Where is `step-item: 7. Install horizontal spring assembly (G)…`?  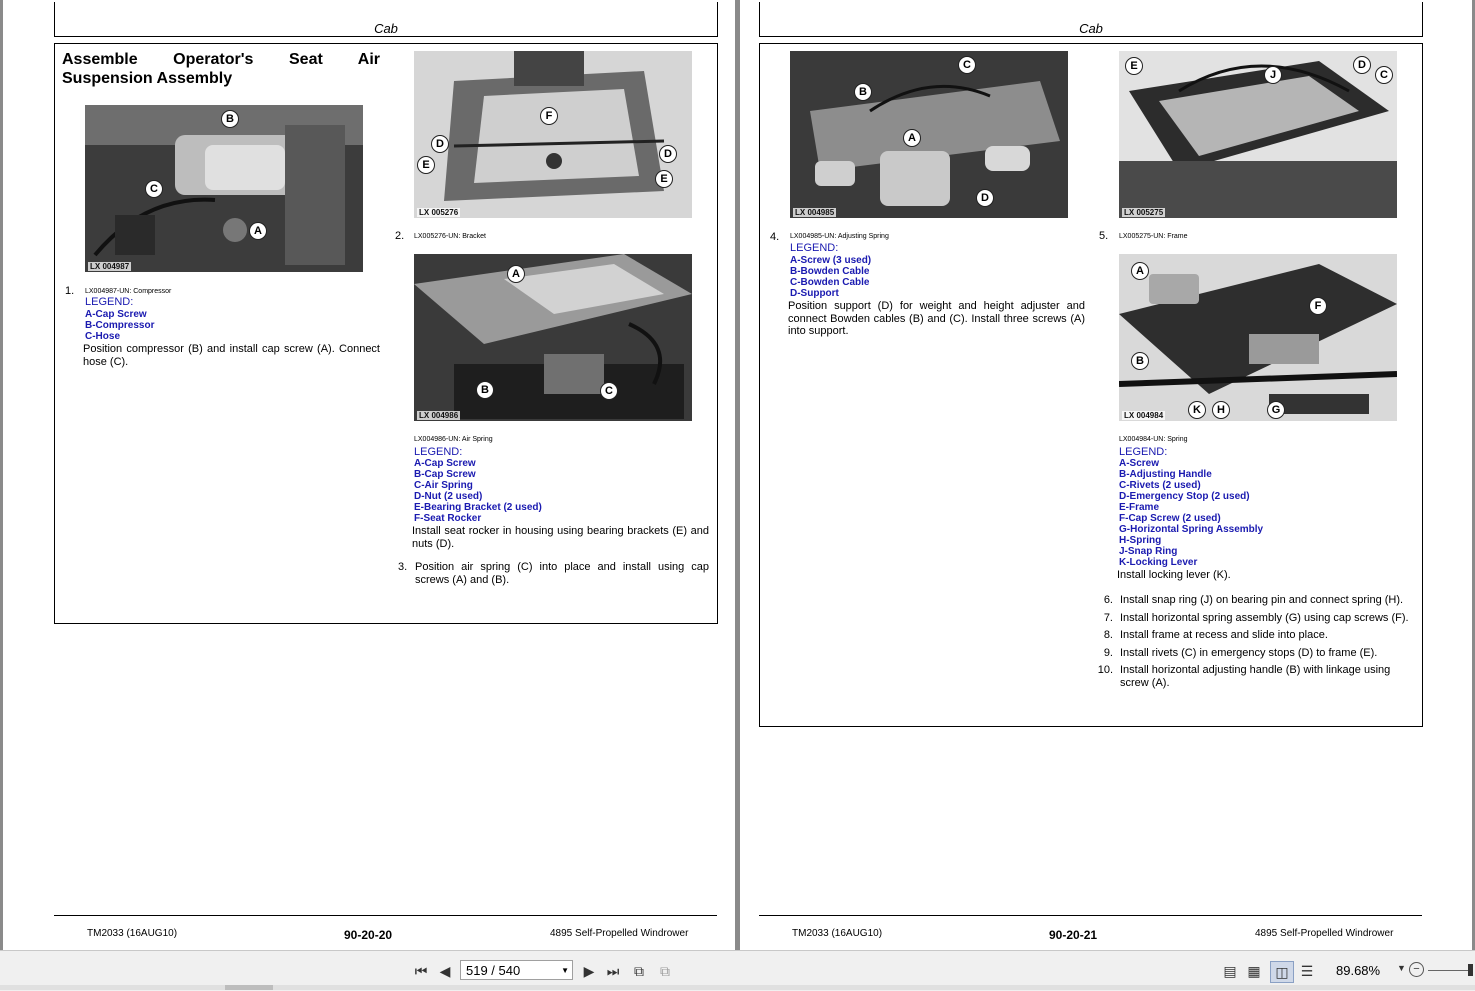
step-item: 7. Install horizontal spring assembly (G)… is located at coordinates (1255, 618).